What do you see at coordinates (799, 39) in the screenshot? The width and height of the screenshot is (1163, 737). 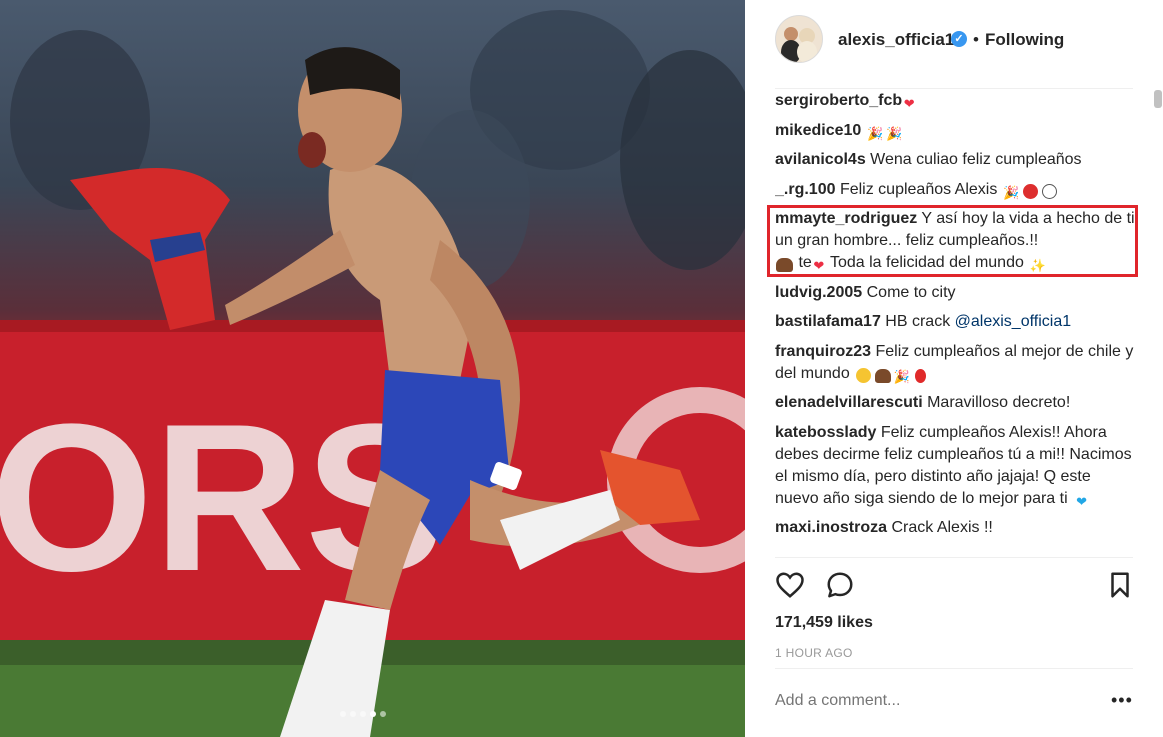 I see `avatar` at bounding box center [799, 39].